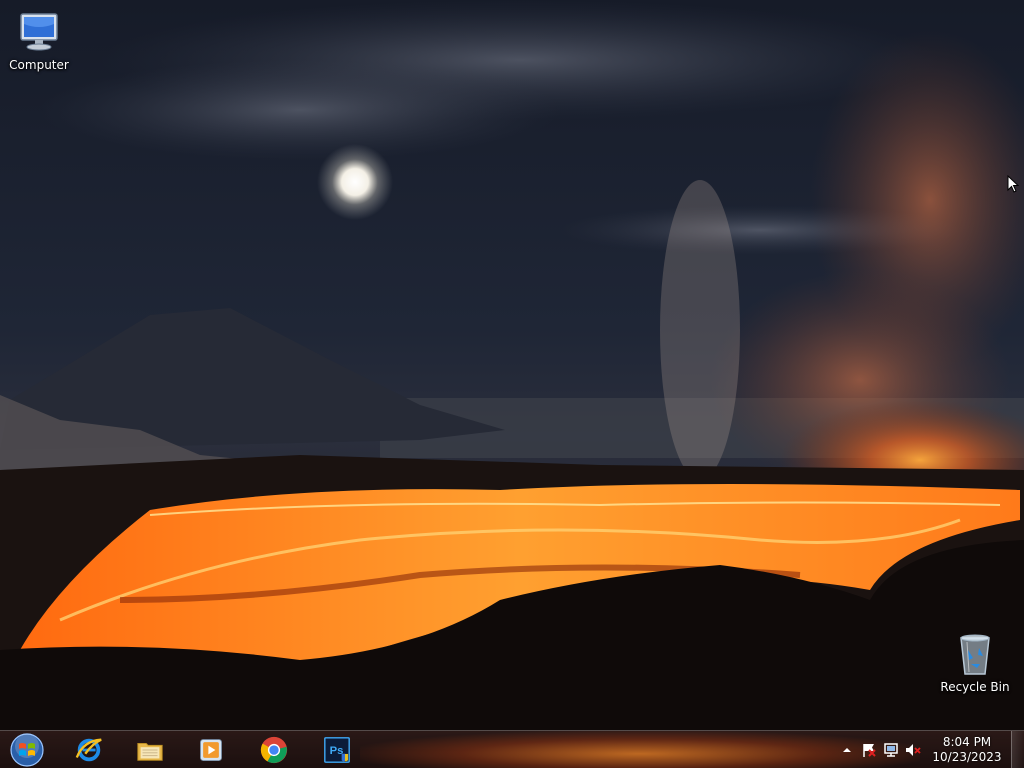 The image size is (1024, 768). I want to click on start-button, so click(27, 749).